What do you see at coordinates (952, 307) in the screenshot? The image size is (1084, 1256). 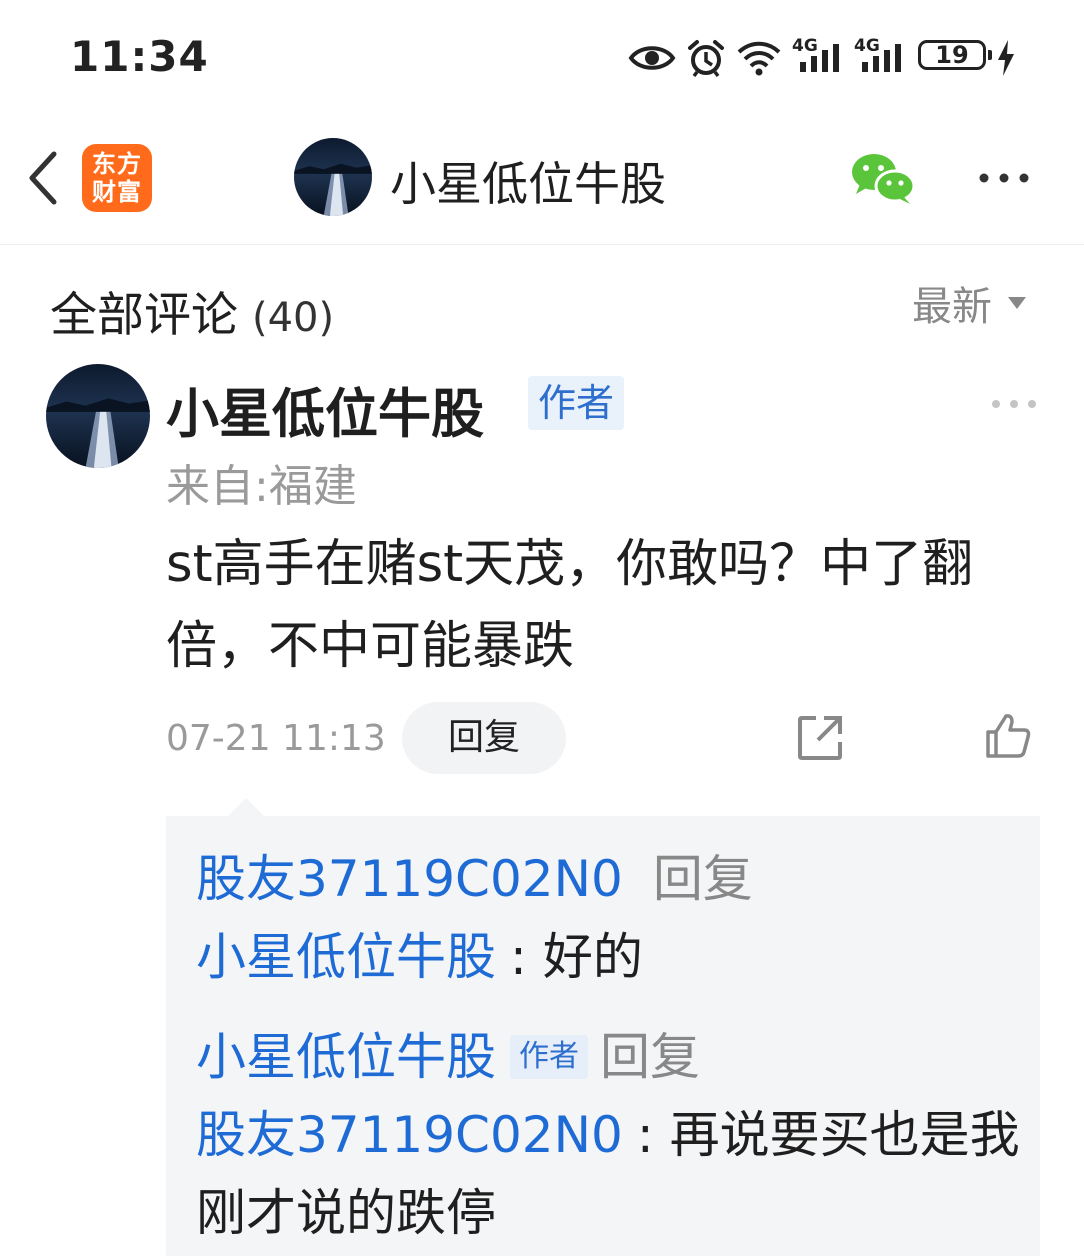 I see `sort-label: 最新` at bounding box center [952, 307].